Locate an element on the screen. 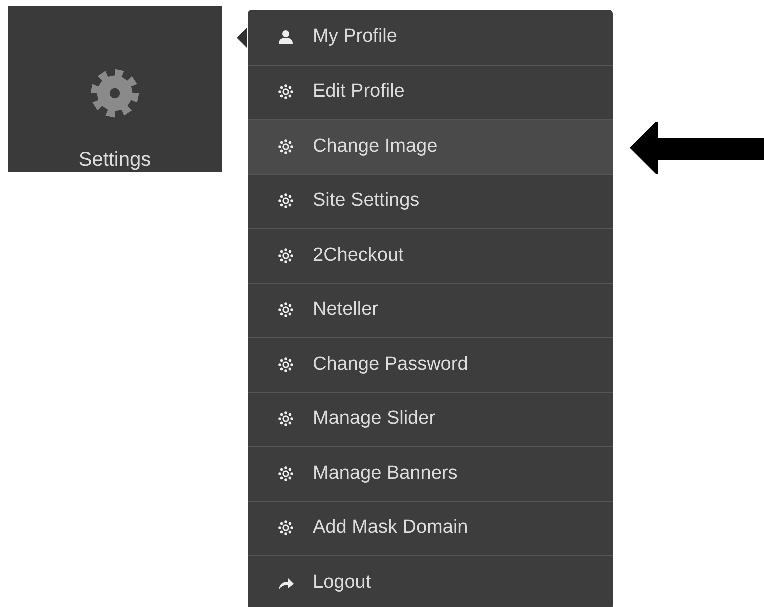 This screenshot has width=764, height=607. menu-item: Change Password is located at coordinates (430, 364).